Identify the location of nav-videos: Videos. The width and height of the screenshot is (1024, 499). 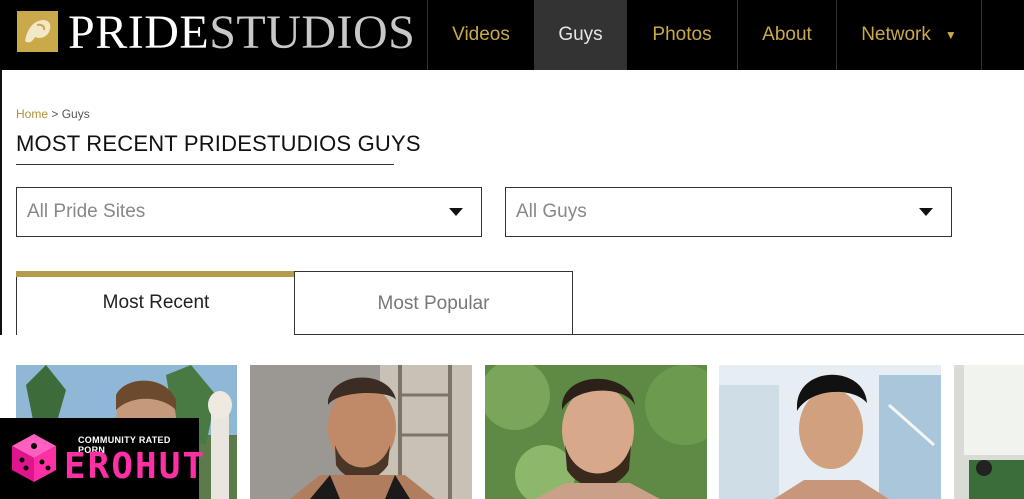
(480, 35).